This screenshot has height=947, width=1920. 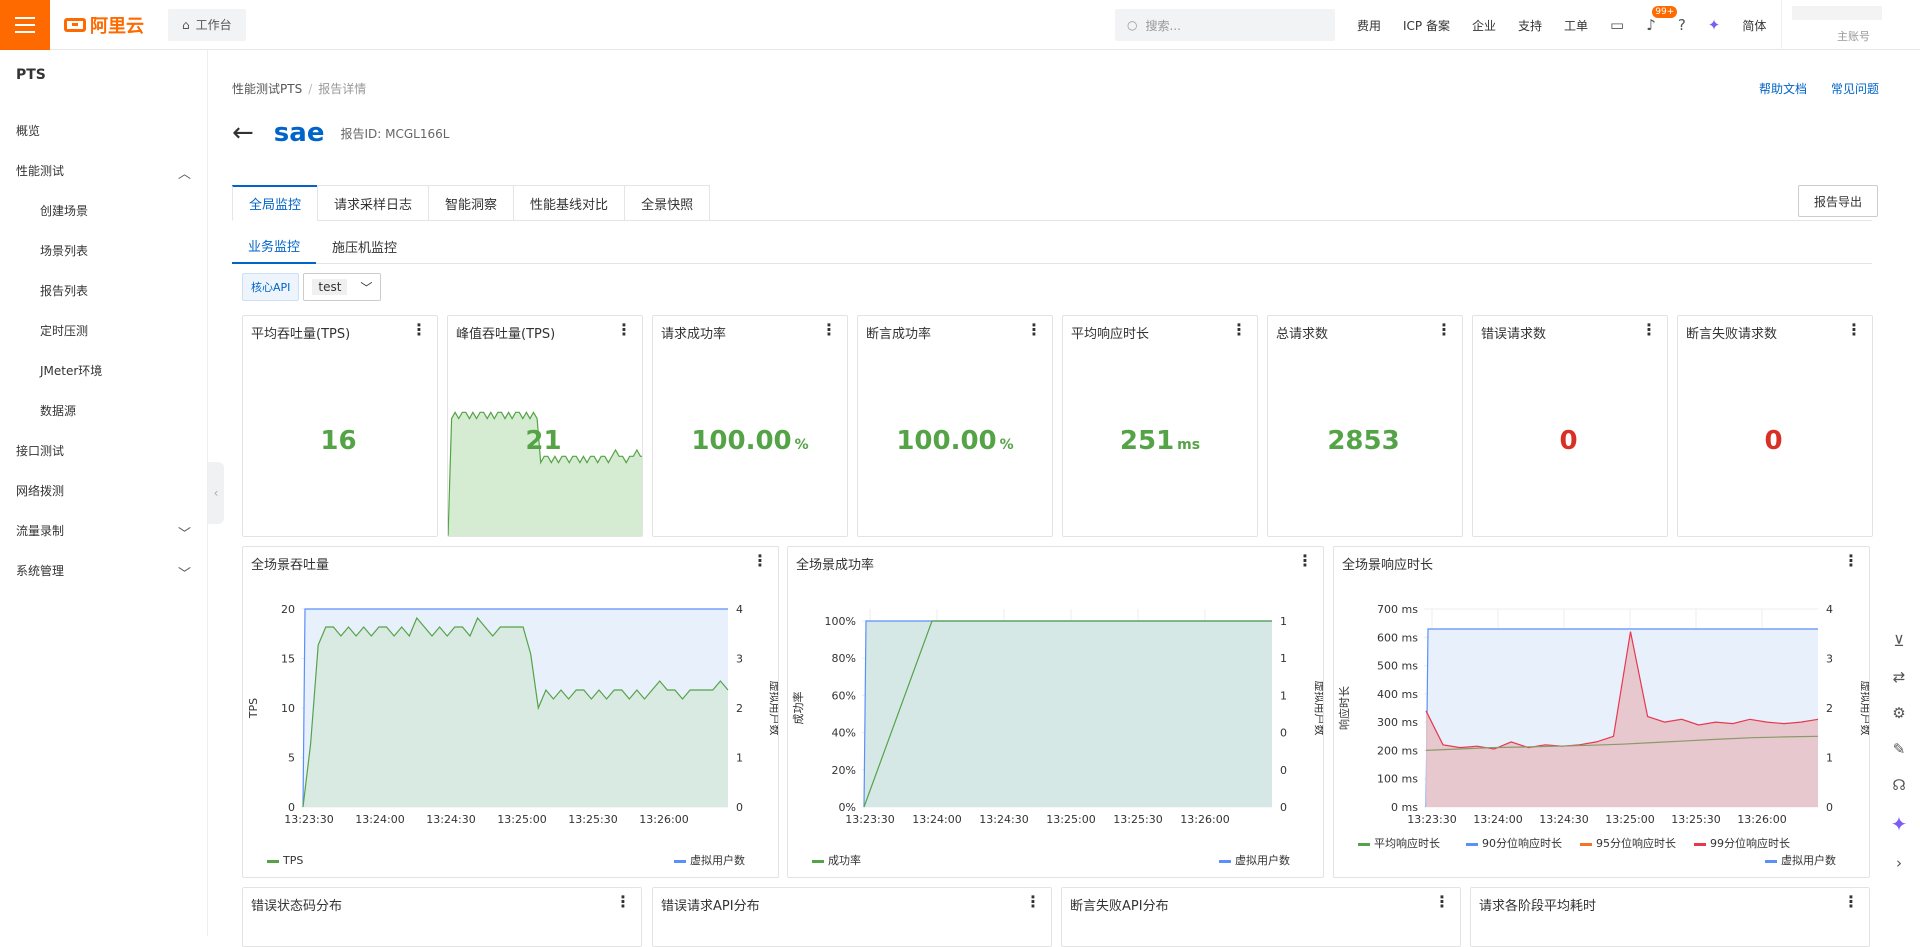 I want to click on y2-axis-label: 虚拟用户数, so click(x=1864, y=708).